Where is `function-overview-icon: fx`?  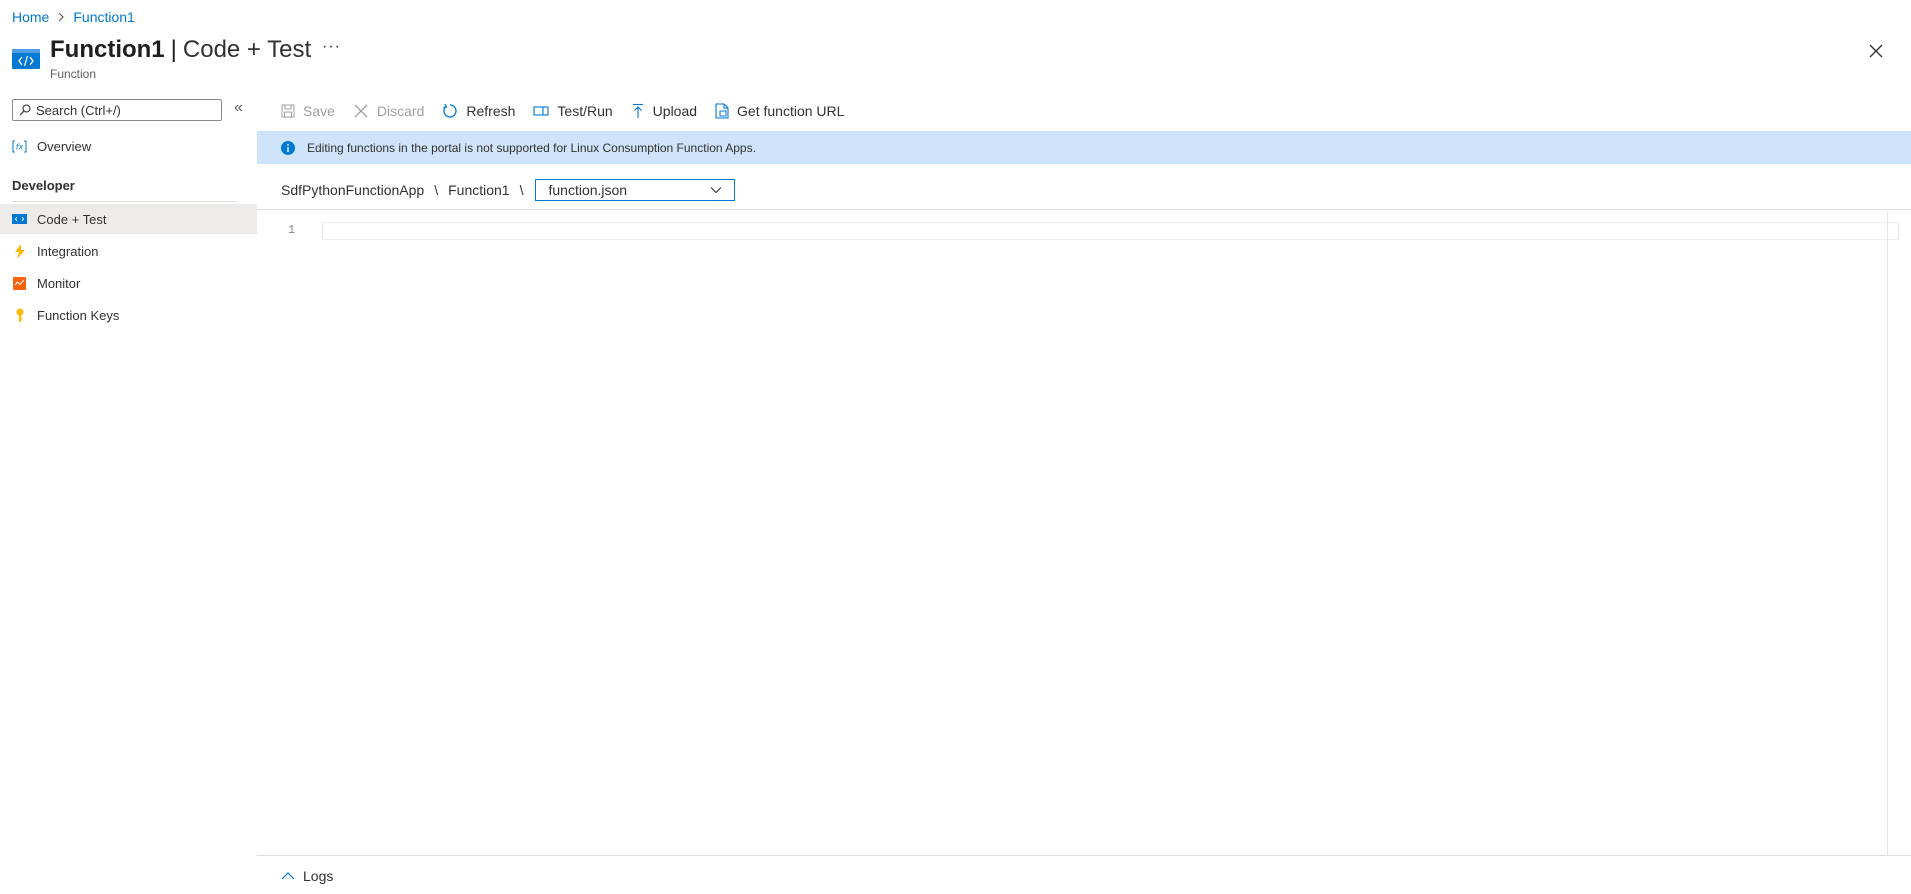 function-overview-icon: fx is located at coordinates (19, 146).